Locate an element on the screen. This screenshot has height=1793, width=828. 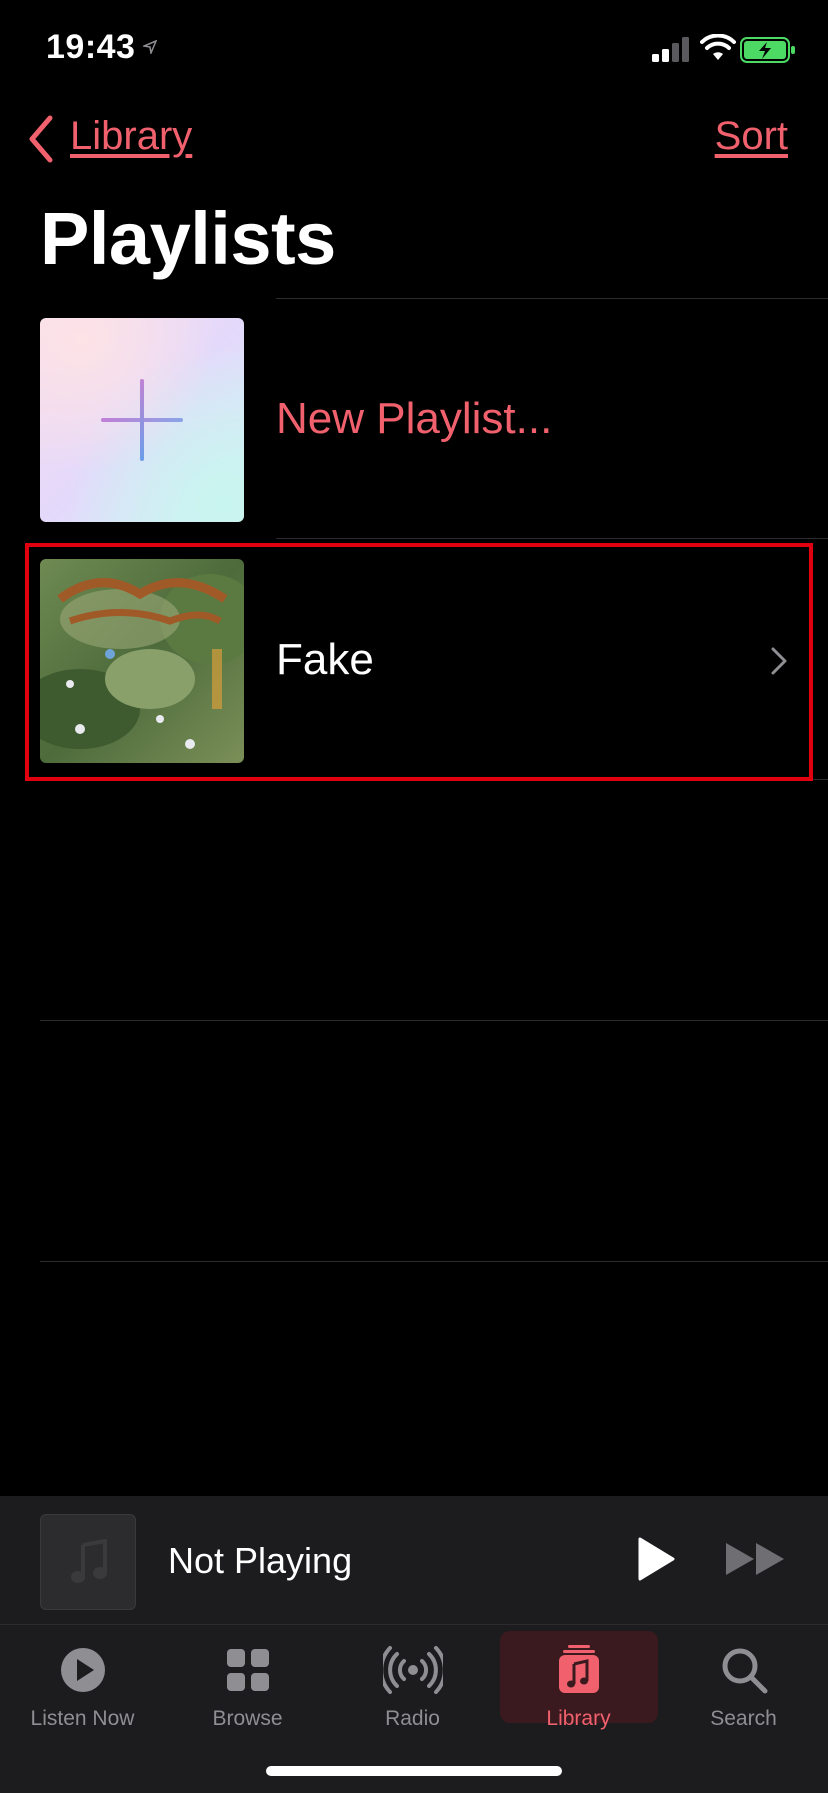
tab-listen-now: Listen Now is located at coordinates (82, 1677).